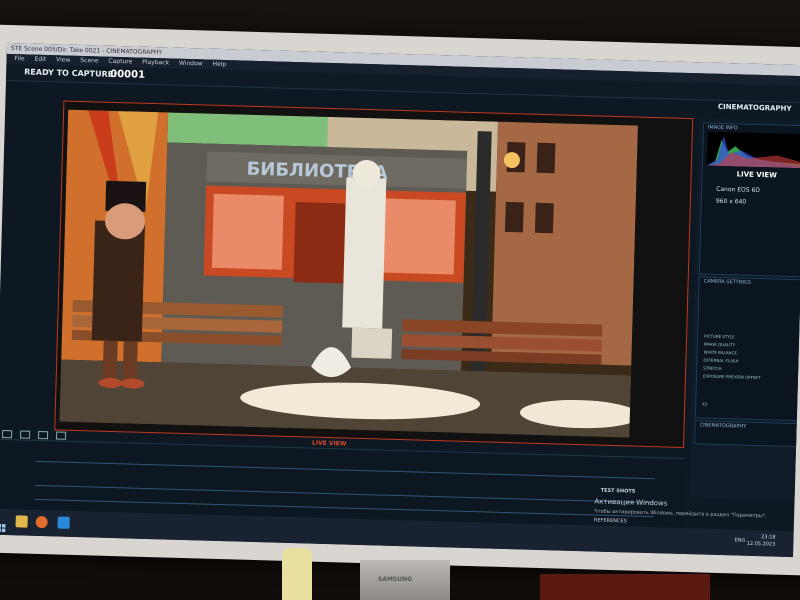  What do you see at coordinates (732, 376) in the screenshot?
I see `setting-exposure-offset: EXPOSURE PREVIEW OFFSET` at bounding box center [732, 376].